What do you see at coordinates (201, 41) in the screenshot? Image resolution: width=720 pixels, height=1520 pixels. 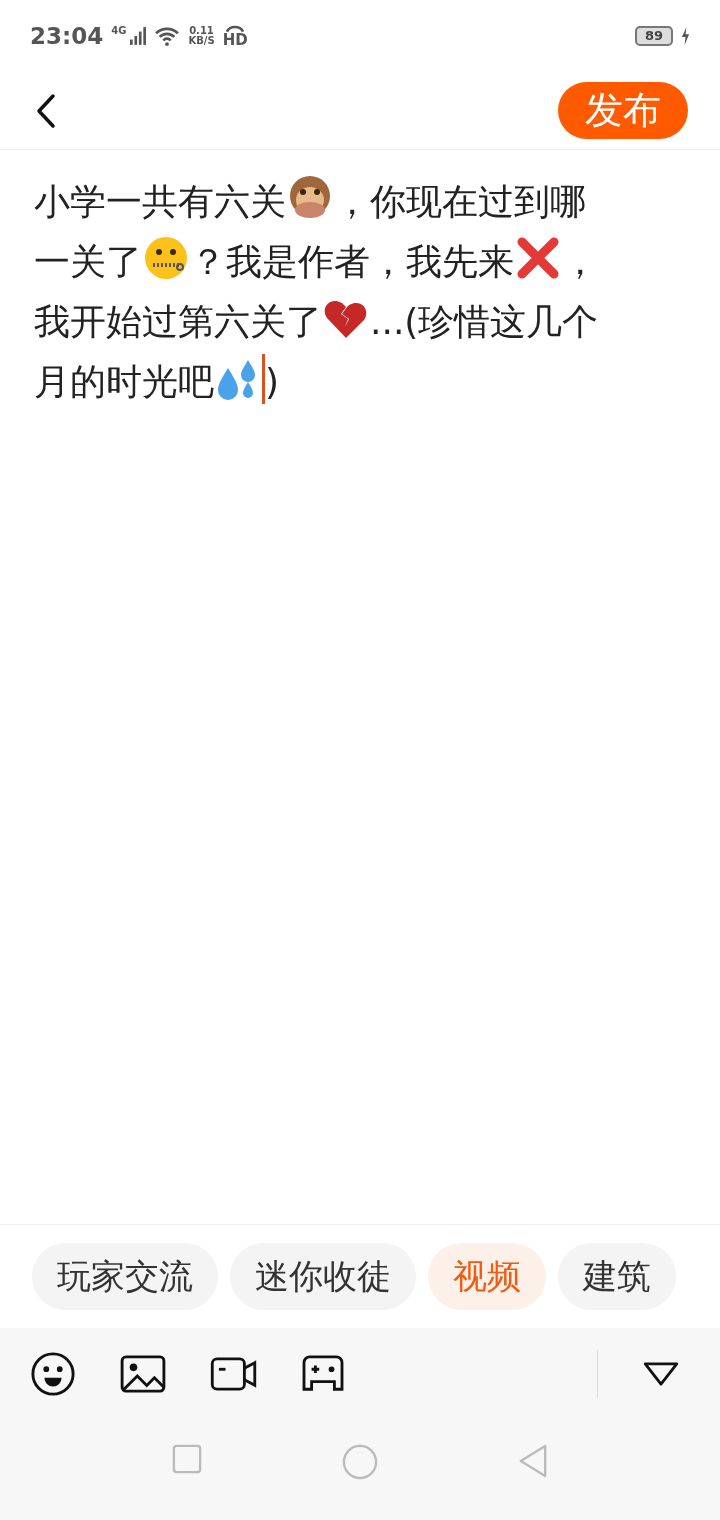 I see `speed-unit: KB/S` at bounding box center [201, 41].